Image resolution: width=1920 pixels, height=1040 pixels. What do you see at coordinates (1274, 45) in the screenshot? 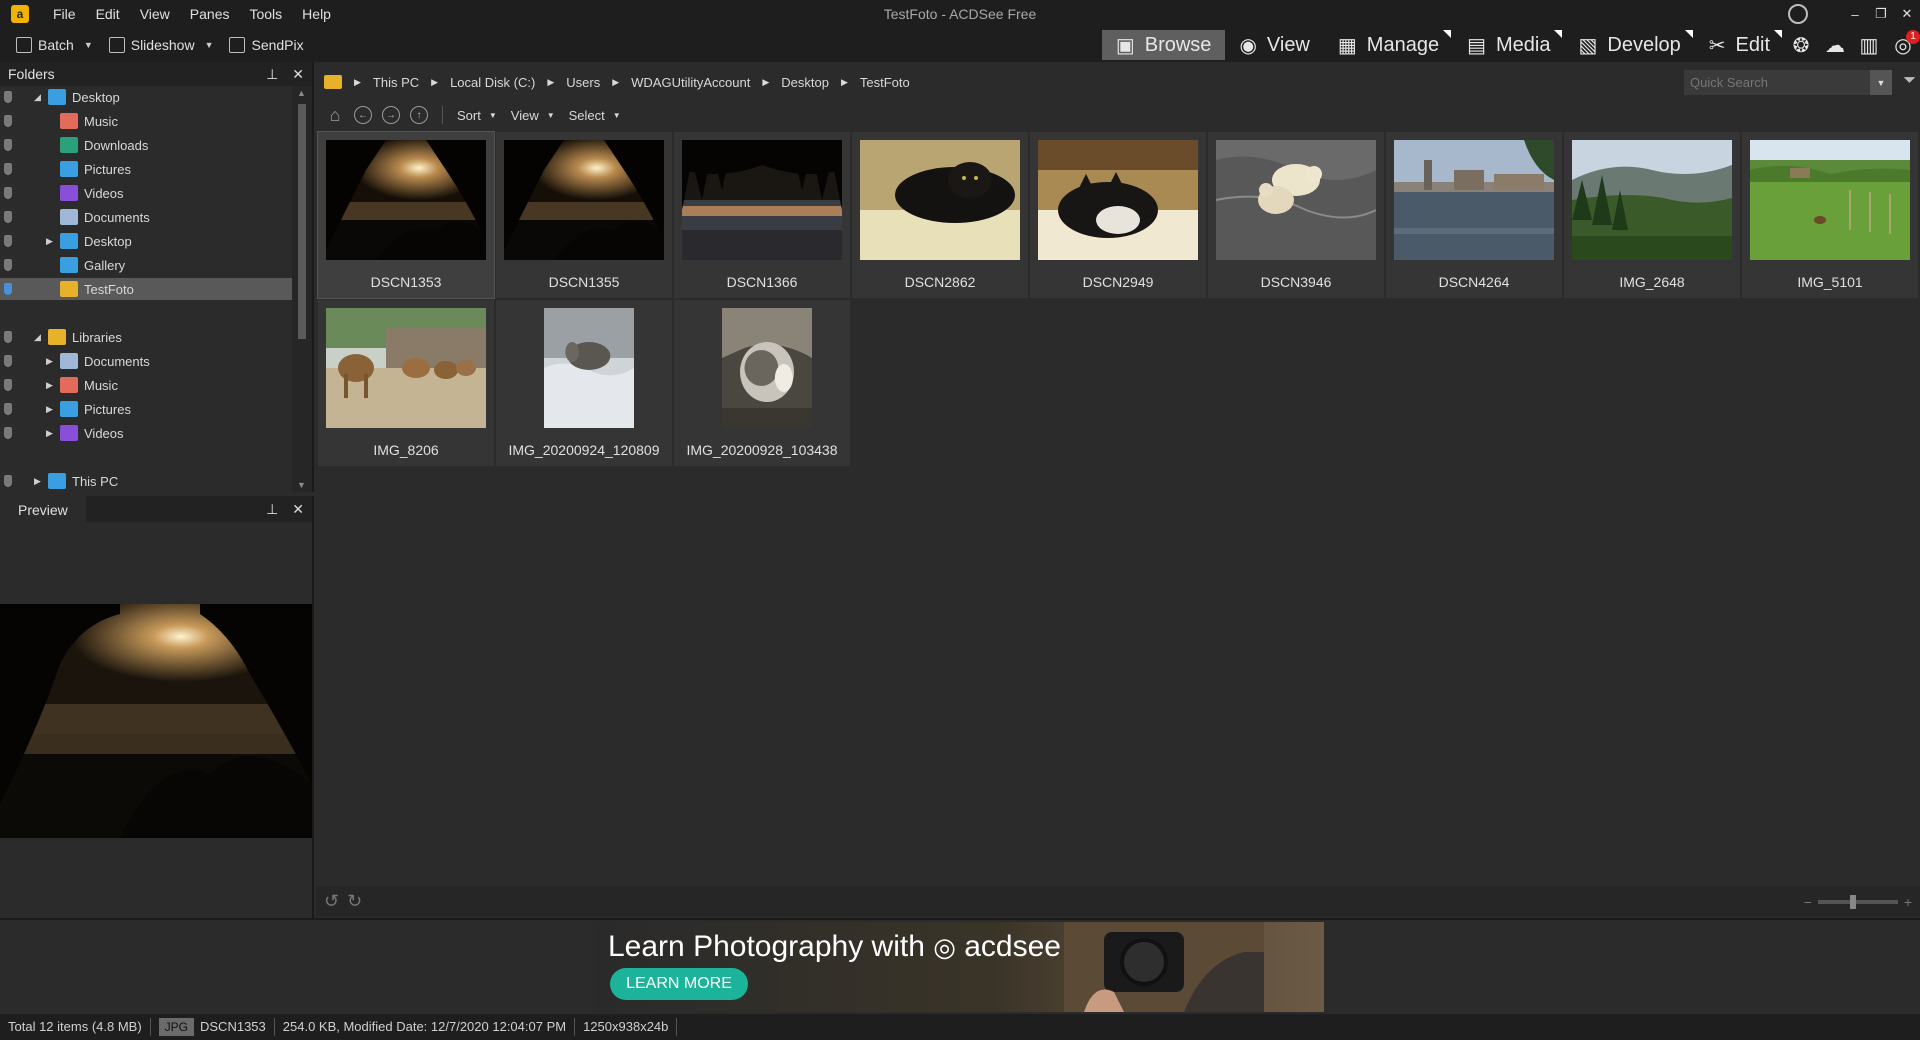
I see `mode-view: ◉ View` at bounding box center [1274, 45].